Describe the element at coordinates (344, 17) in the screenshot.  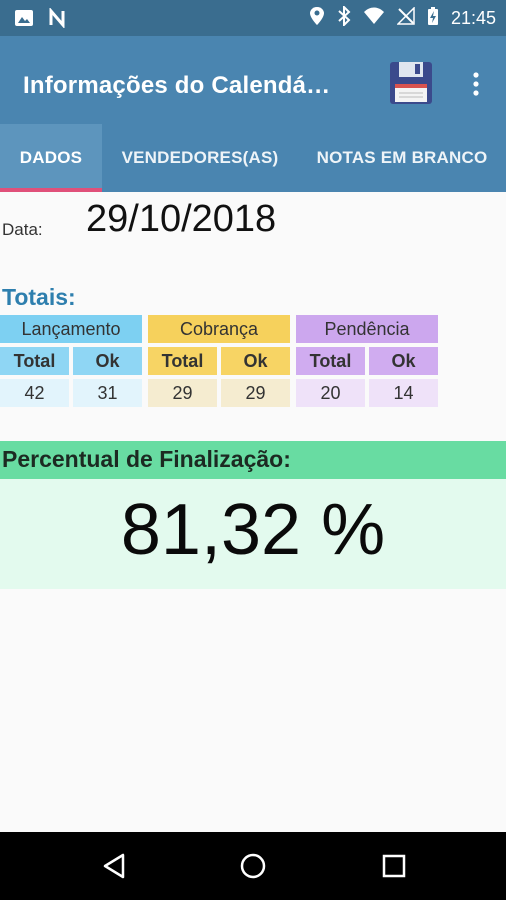
I see `bluetooth-icon` at that location.